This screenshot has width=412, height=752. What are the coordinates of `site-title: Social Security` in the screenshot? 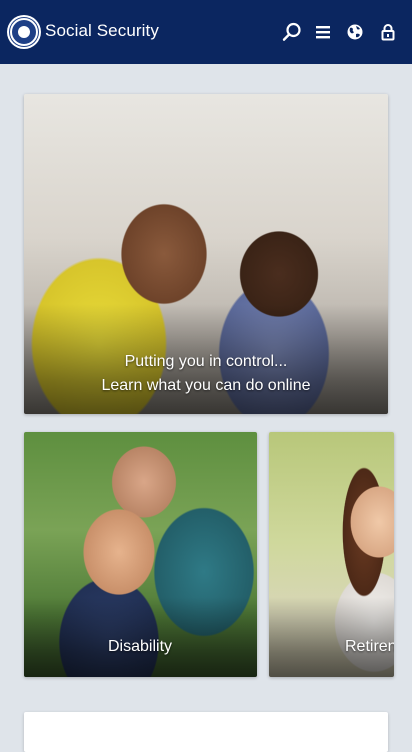 It's located at (102, 31).